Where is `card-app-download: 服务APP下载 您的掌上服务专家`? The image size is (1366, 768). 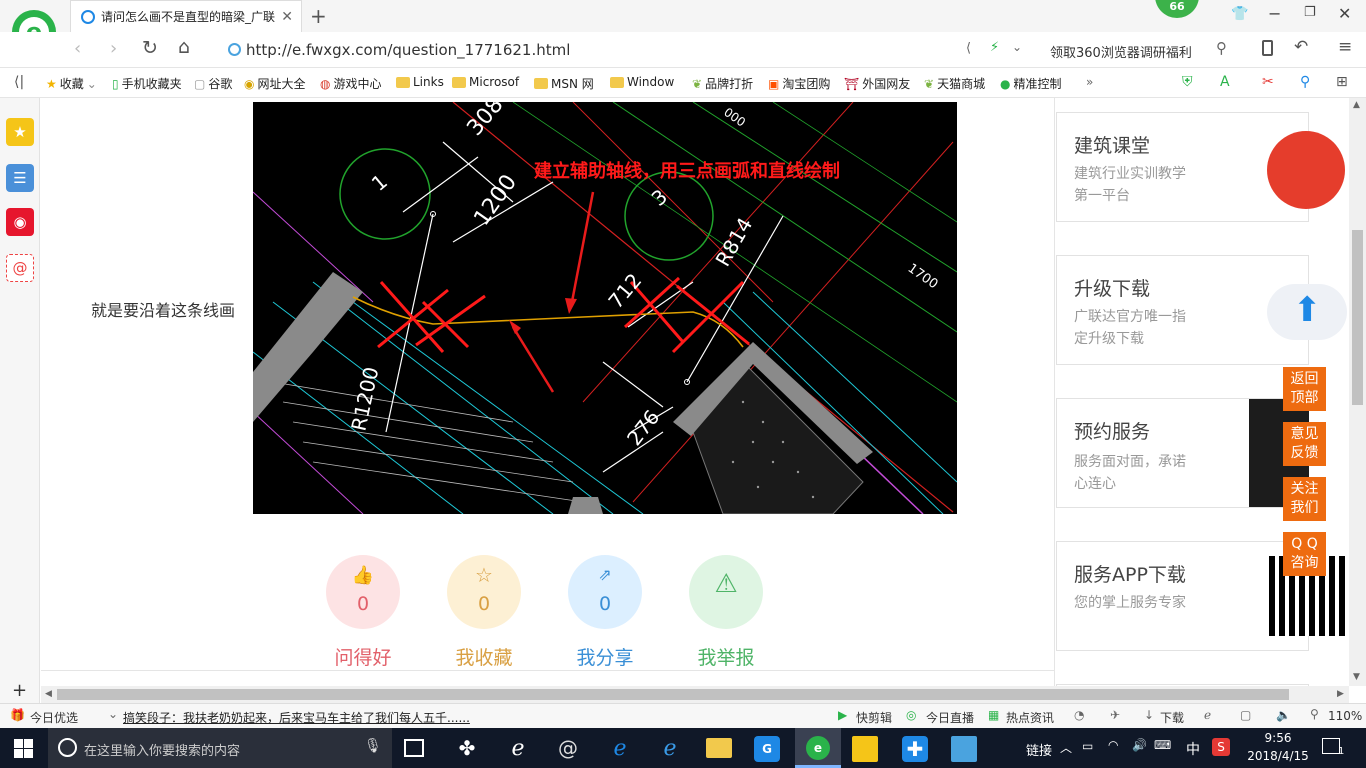
card-app-download: 服务APP下载 您的掌上服务专家 is located at coordinates (1202, 596).